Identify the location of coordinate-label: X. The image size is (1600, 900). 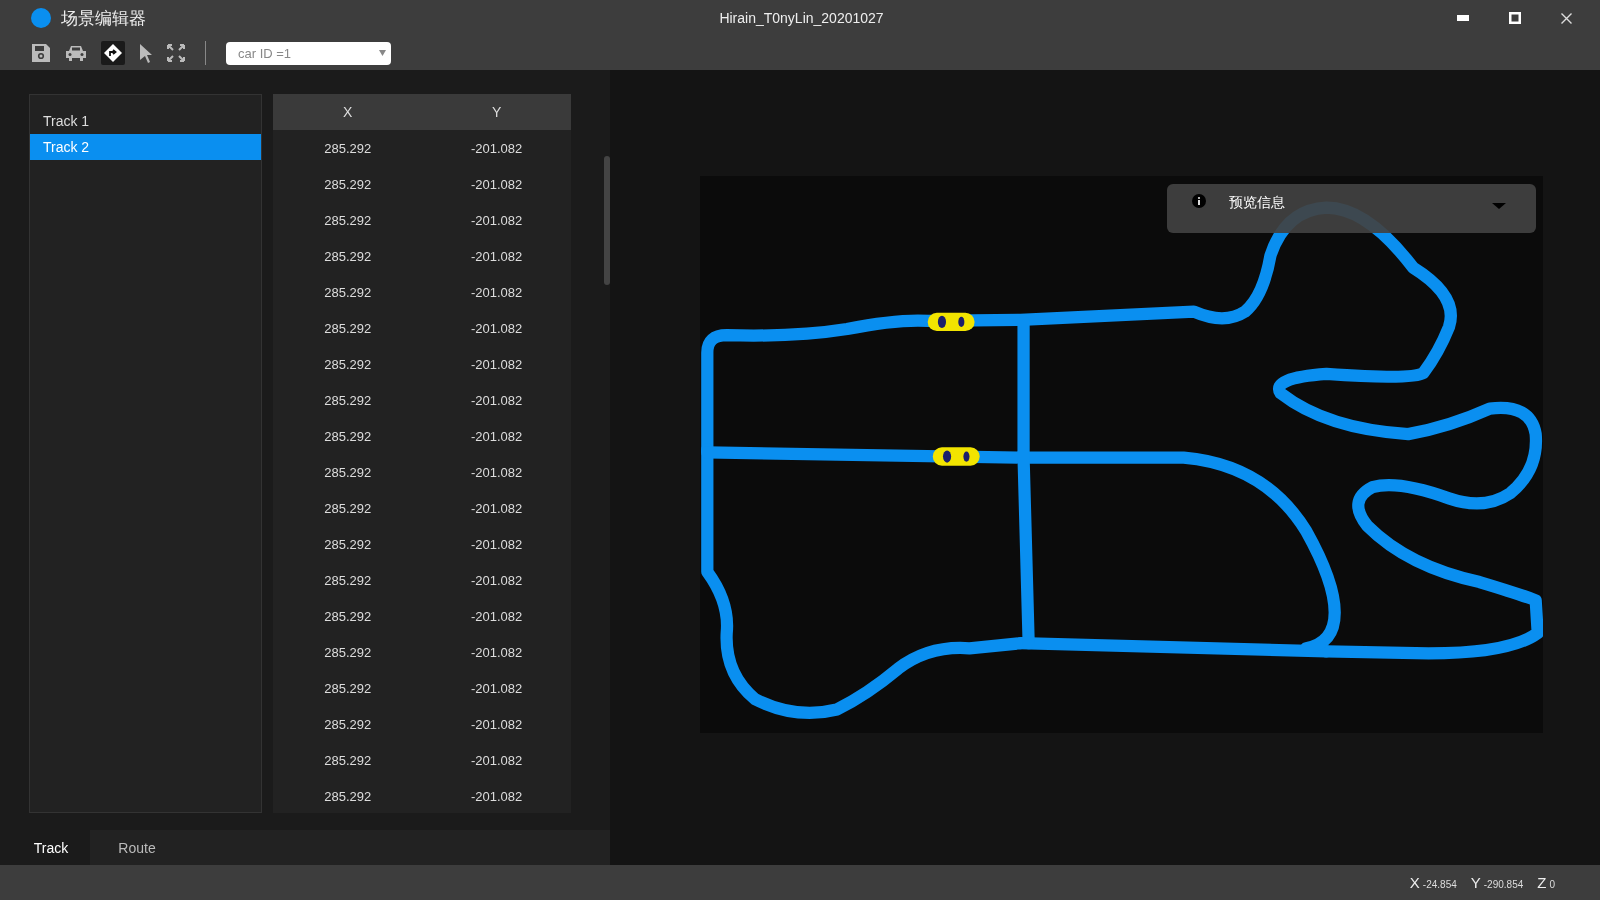
(1414, 882).